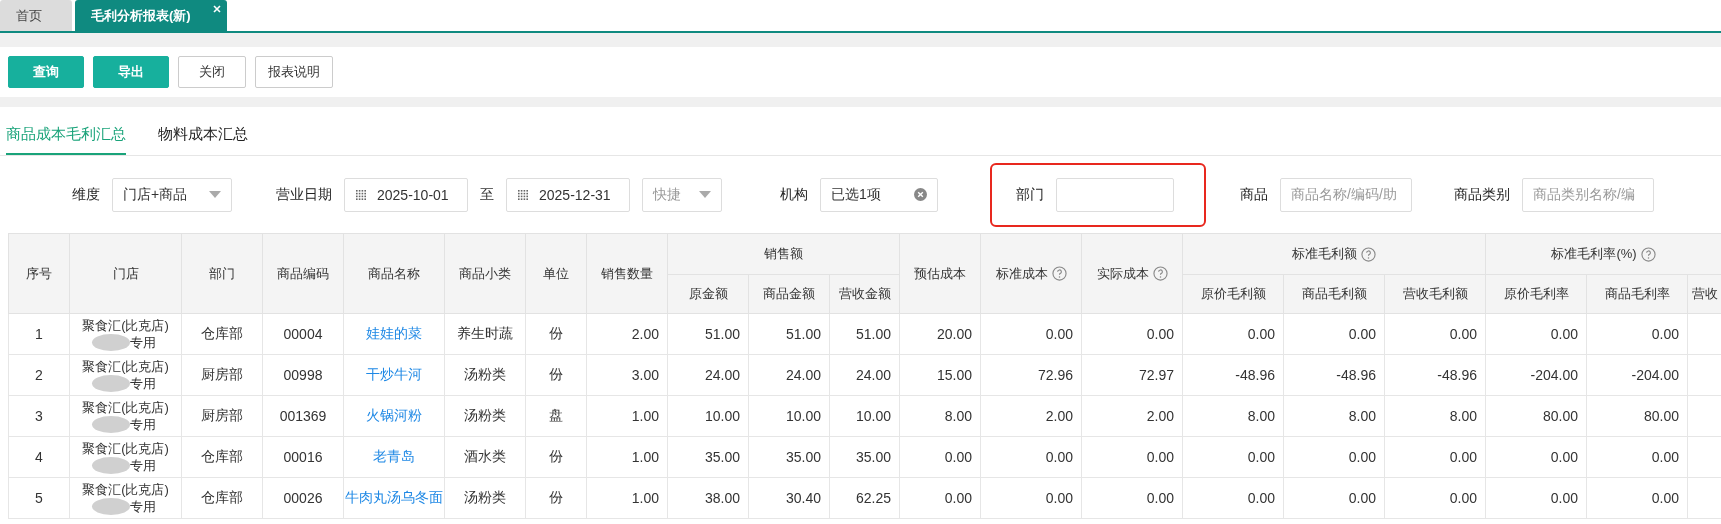 The image size is (1721, 524). Describe the element at coordinates (1115, 194) in the screenshot. I see `input-field` at that location.